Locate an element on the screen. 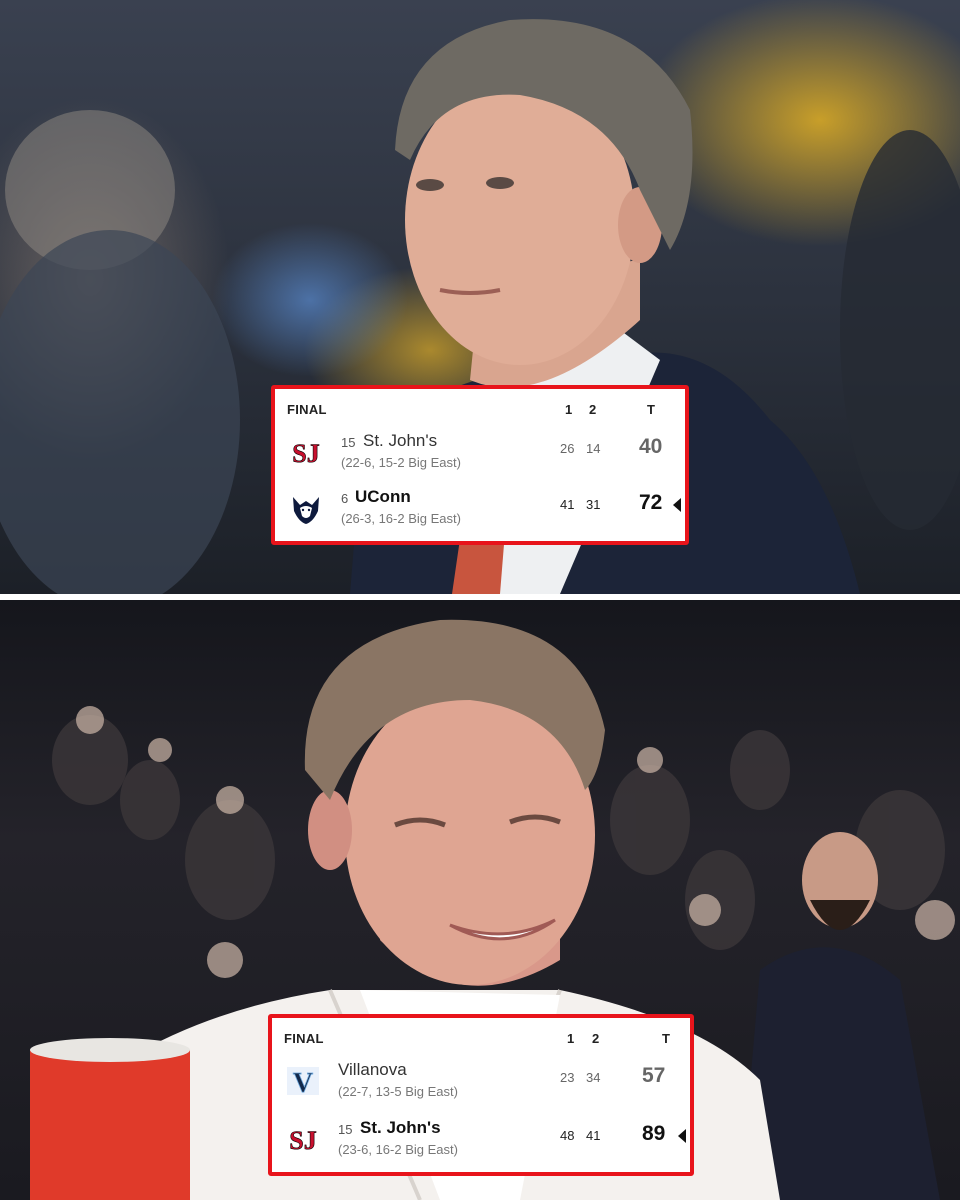 This screenshot has height=1200, width=960. team-rank: 6 is located at coordinates (345, 498).